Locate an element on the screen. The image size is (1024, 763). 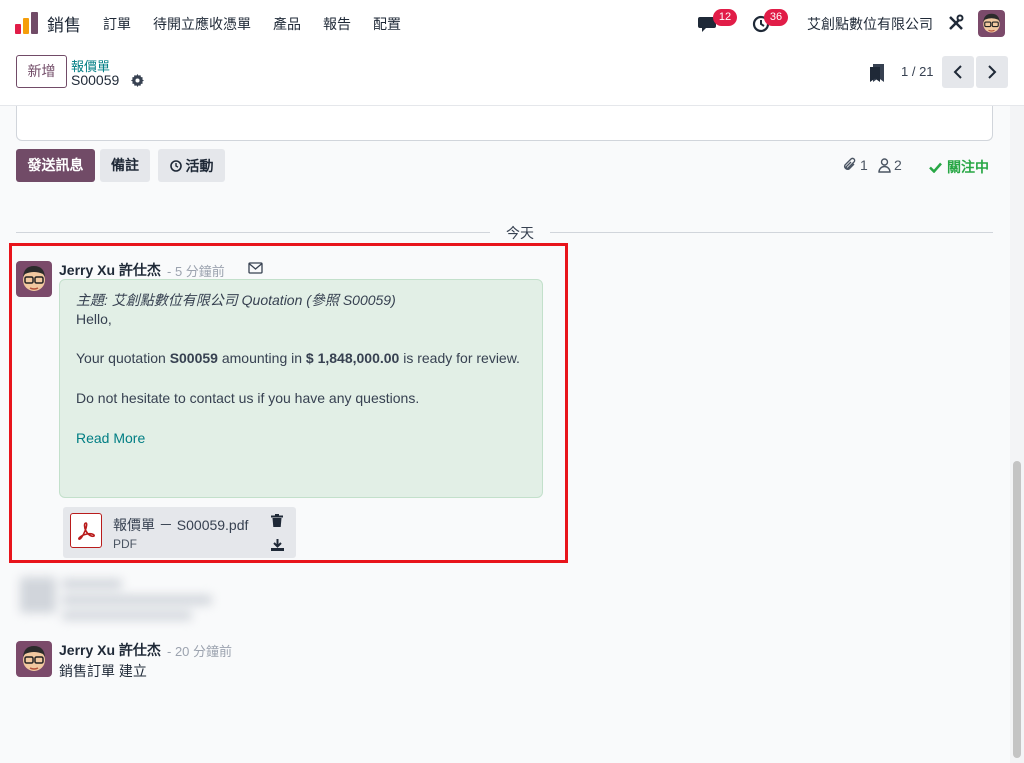
debug-tools-icon is located at coordinates (956, 23).